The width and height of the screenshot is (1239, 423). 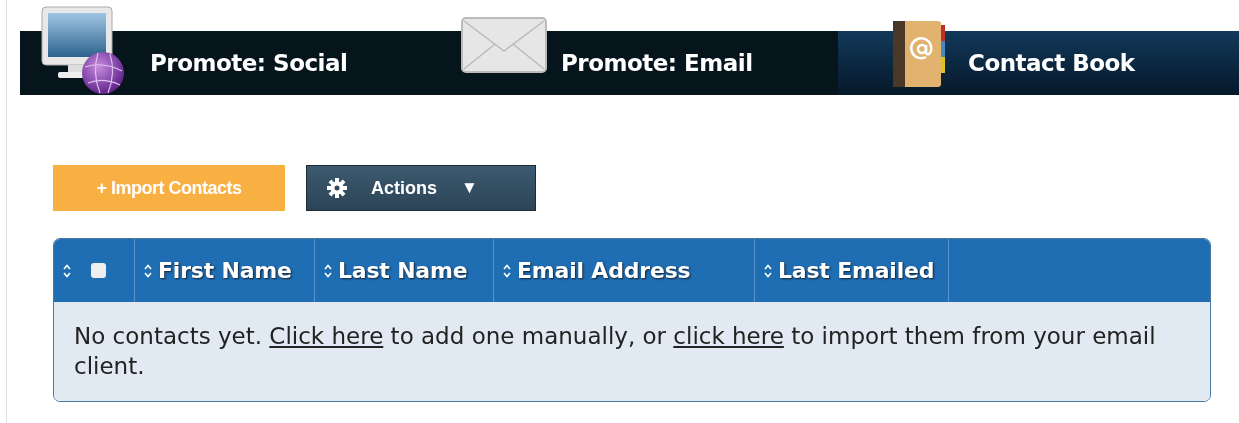 I want to click on gear-icon, so click(x=337, y=188).